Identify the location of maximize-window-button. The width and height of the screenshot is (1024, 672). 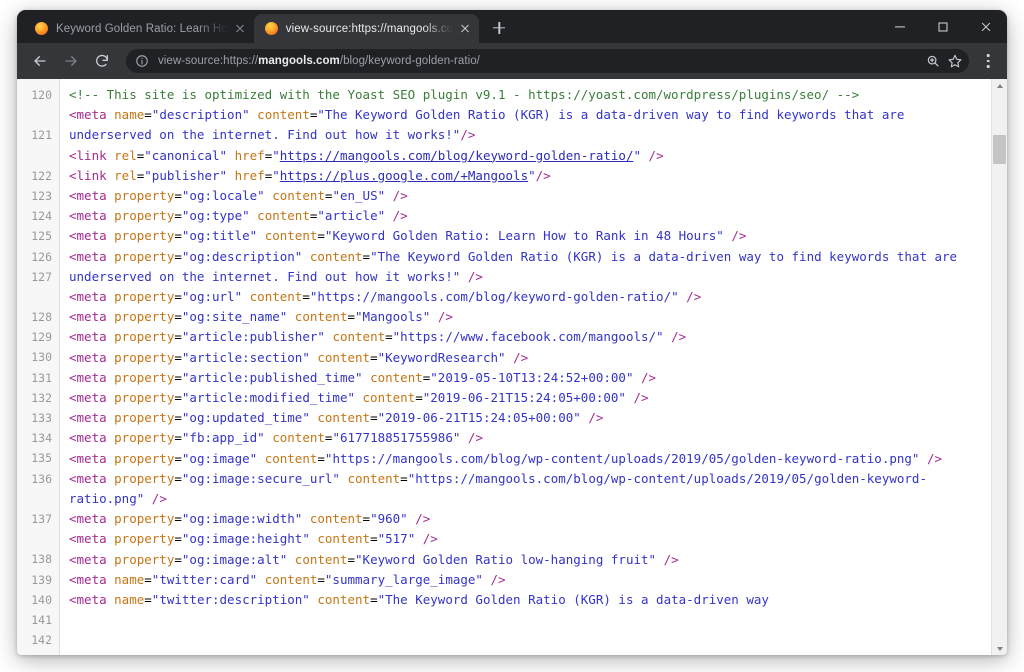
(942, 26).